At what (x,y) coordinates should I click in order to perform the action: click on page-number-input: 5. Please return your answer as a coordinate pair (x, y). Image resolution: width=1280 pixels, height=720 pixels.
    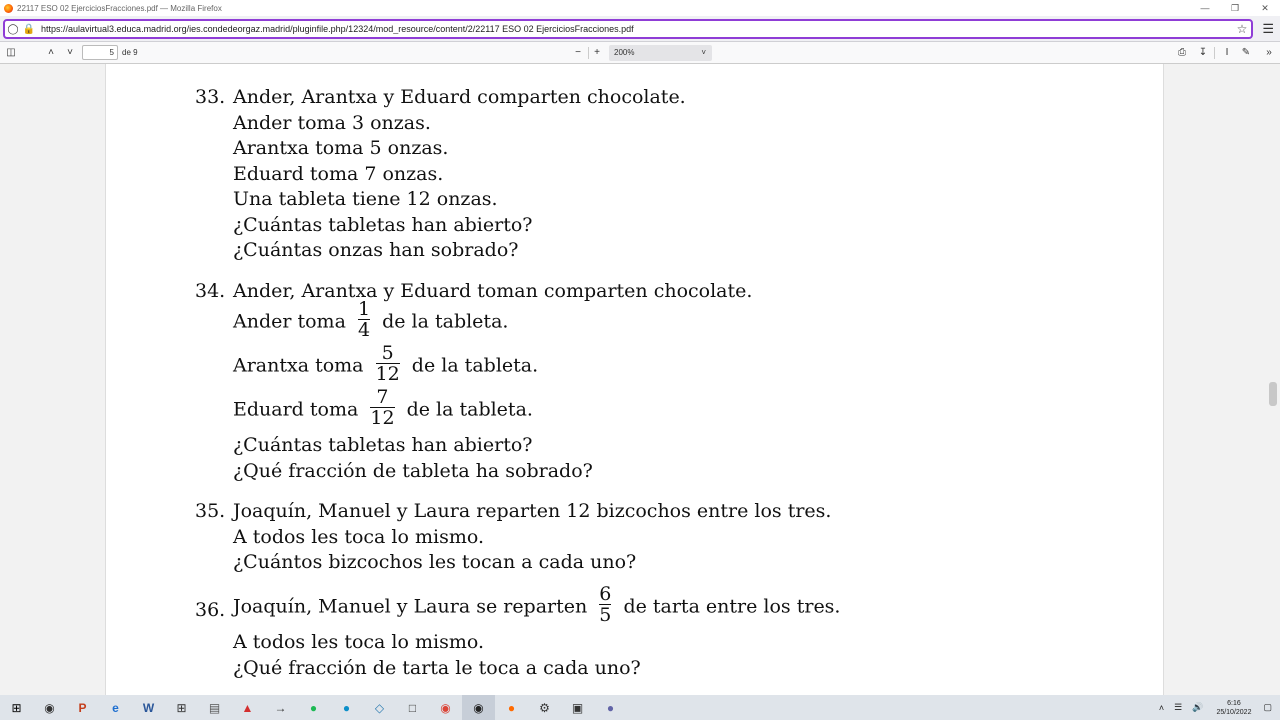
    Looking at the image, I should click on (100, 52).